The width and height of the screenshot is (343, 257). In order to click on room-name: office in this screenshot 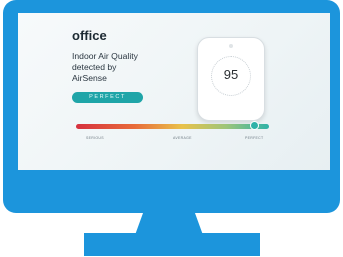, I will do `click(89, 35)`.